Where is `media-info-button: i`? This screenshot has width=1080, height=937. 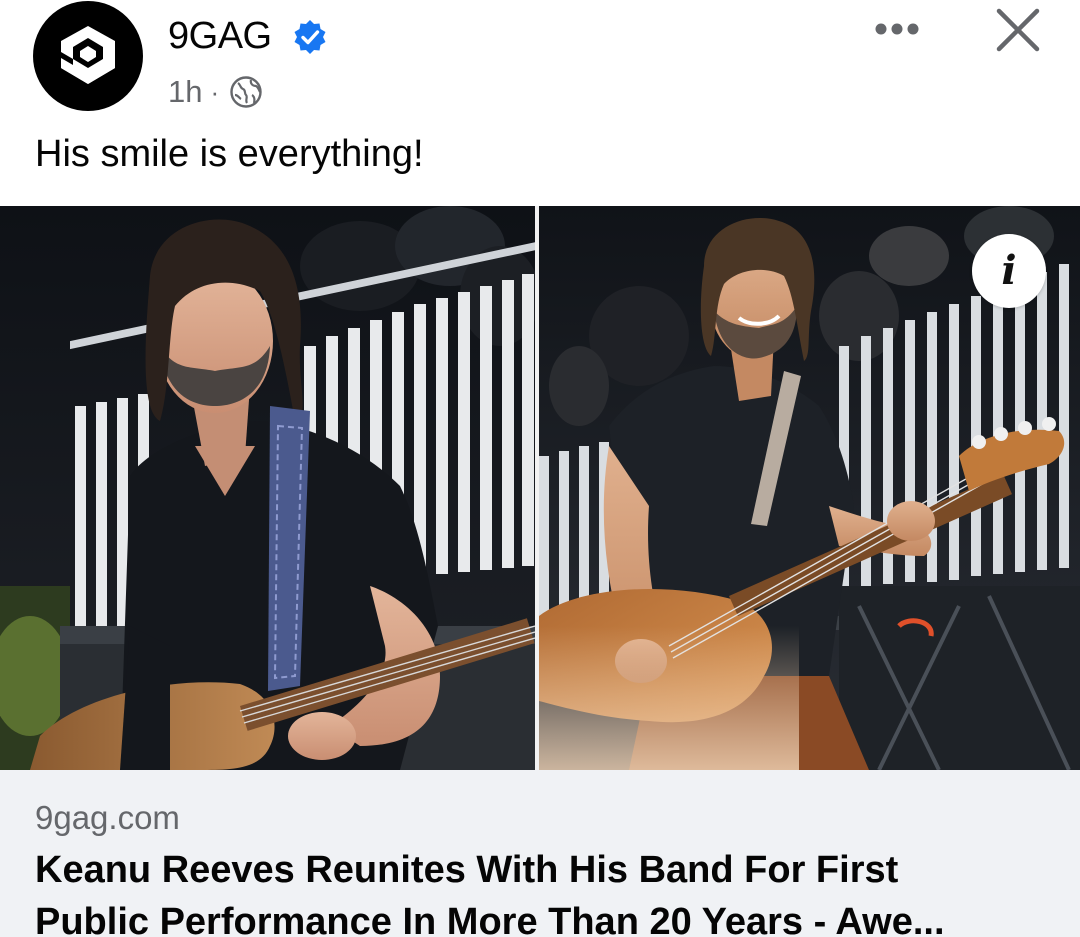 media-info-button: i is located at coordinates (1009, 271).